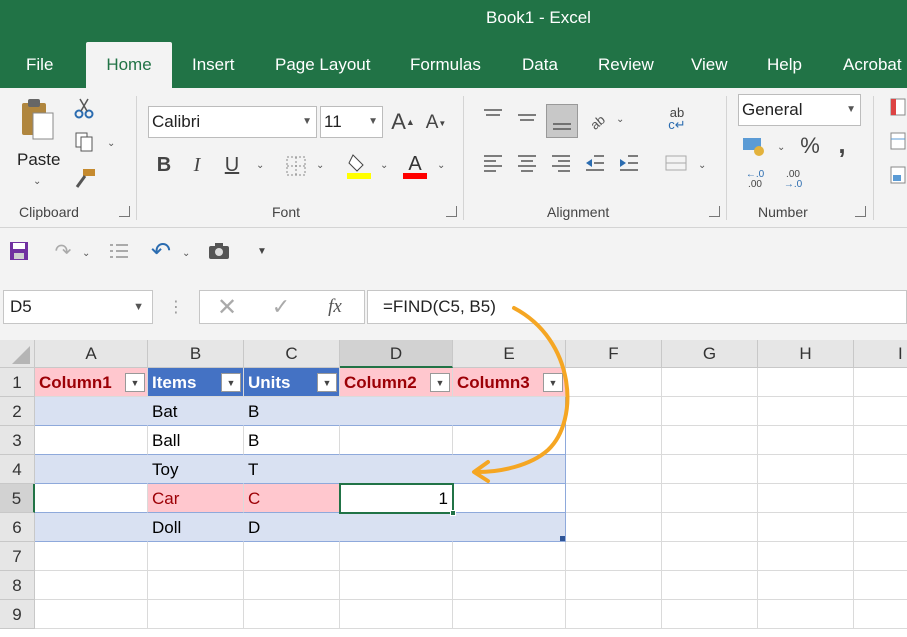 The image size is (907, 637). What do you see at coordinates (441, 165) in the screenshot?
I see `font-color-dropdown-icon: ⌄` at bounding box center [441, 165].